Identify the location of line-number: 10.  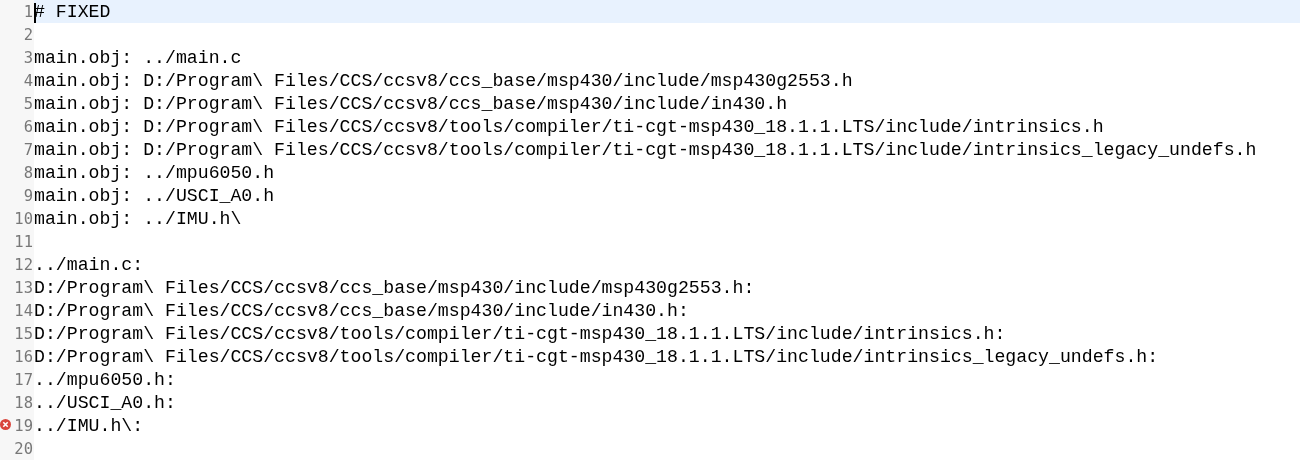
(24, 218).